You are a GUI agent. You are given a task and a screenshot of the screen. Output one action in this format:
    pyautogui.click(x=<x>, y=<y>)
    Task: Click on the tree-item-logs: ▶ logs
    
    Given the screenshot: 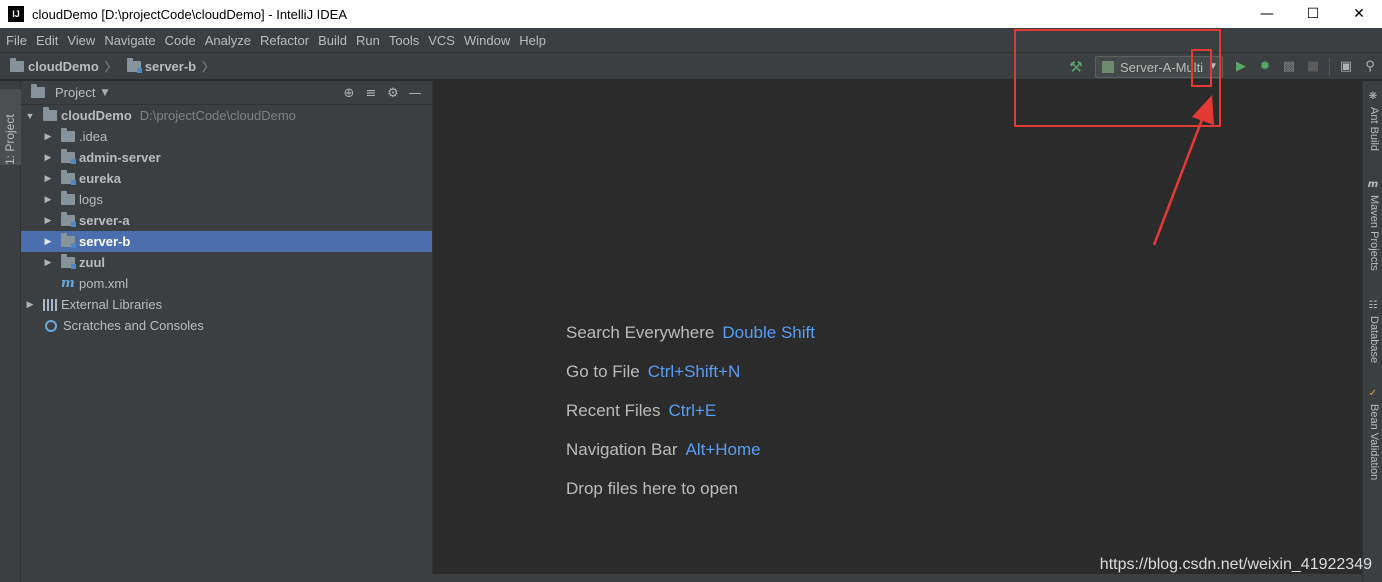 What is the action you would take?
    pyautogui.click(x=226, y=199)
    